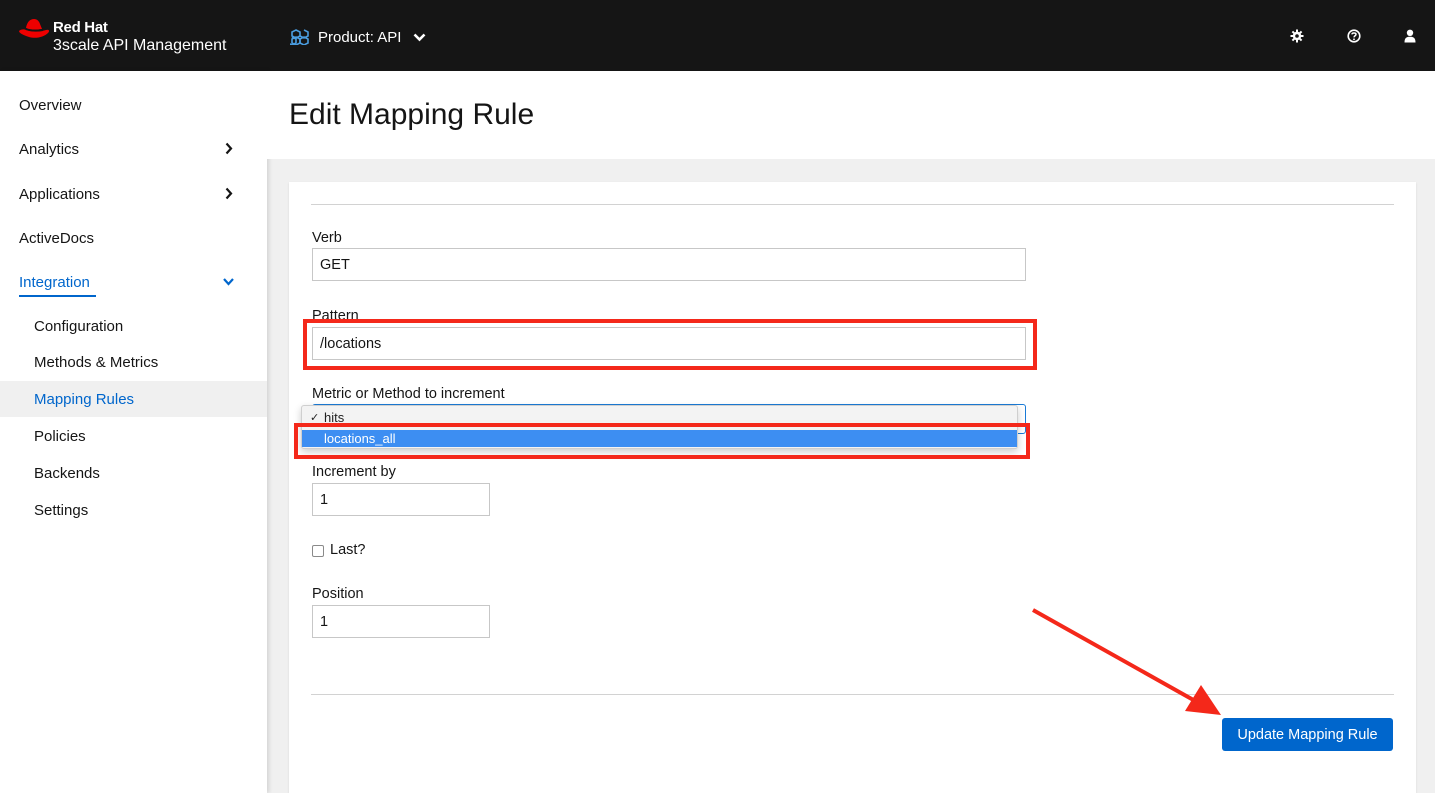 The height and width of the screenshot is (793, 1435). Describe the element at coordinates (1126, 661) in the screenshot. I see `annotation-arrow-icon` at that location.